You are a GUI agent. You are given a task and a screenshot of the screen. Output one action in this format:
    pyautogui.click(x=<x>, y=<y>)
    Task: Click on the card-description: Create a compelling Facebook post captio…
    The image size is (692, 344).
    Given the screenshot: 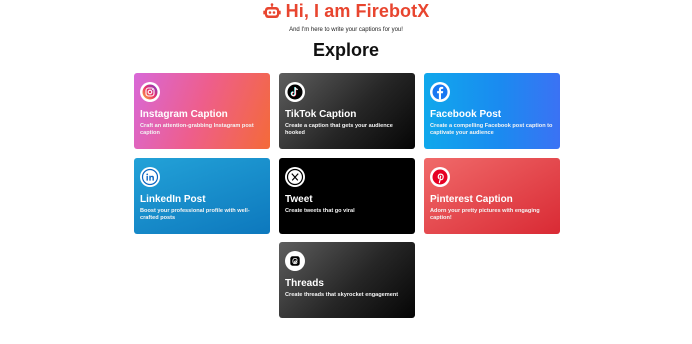 What is the action you would take?
    pyautogui.click(x=491, y=130)
    